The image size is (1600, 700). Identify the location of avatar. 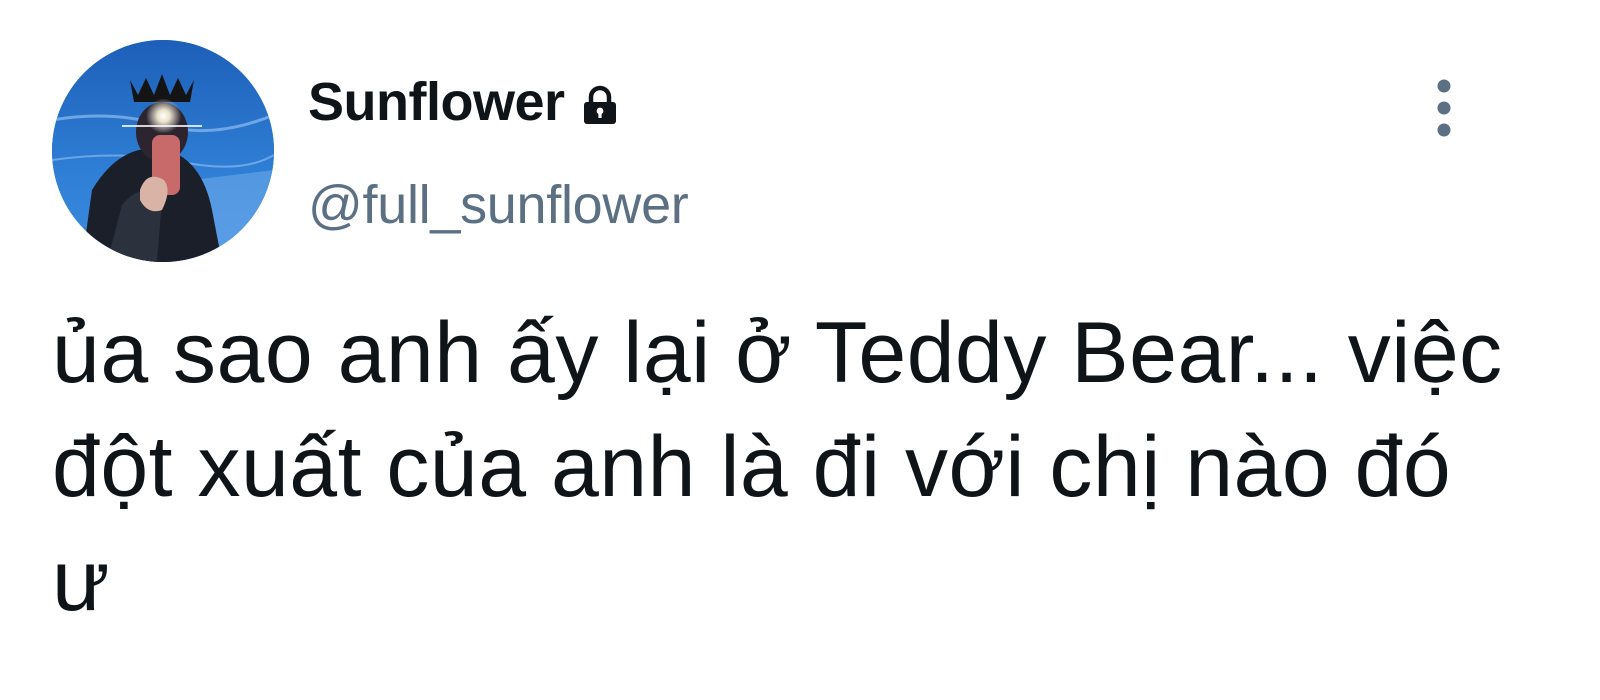
(163, 151).